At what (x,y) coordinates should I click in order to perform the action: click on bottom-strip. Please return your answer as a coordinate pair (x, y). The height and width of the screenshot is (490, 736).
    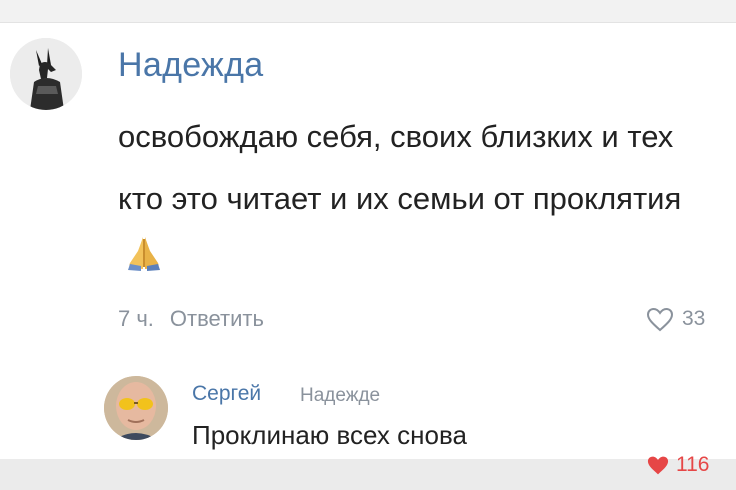
    Looking at the image, I should click on (368, 474).